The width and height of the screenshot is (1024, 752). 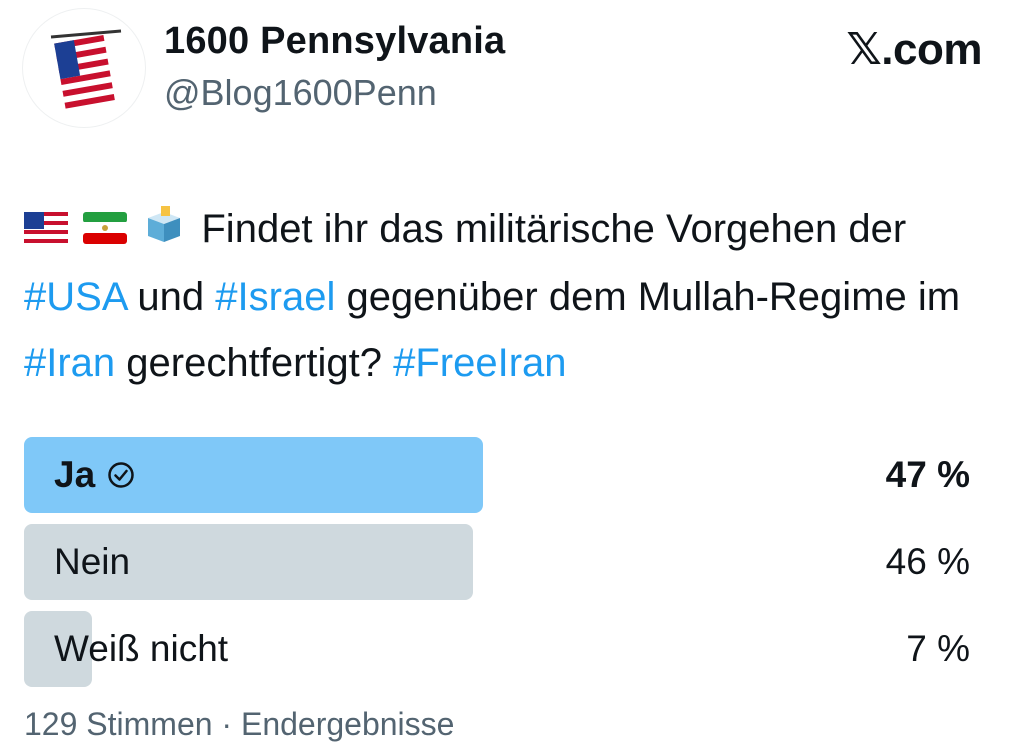 I want to click on poll-option: Weiß nicht 7 %, so click(x=497, y=649).